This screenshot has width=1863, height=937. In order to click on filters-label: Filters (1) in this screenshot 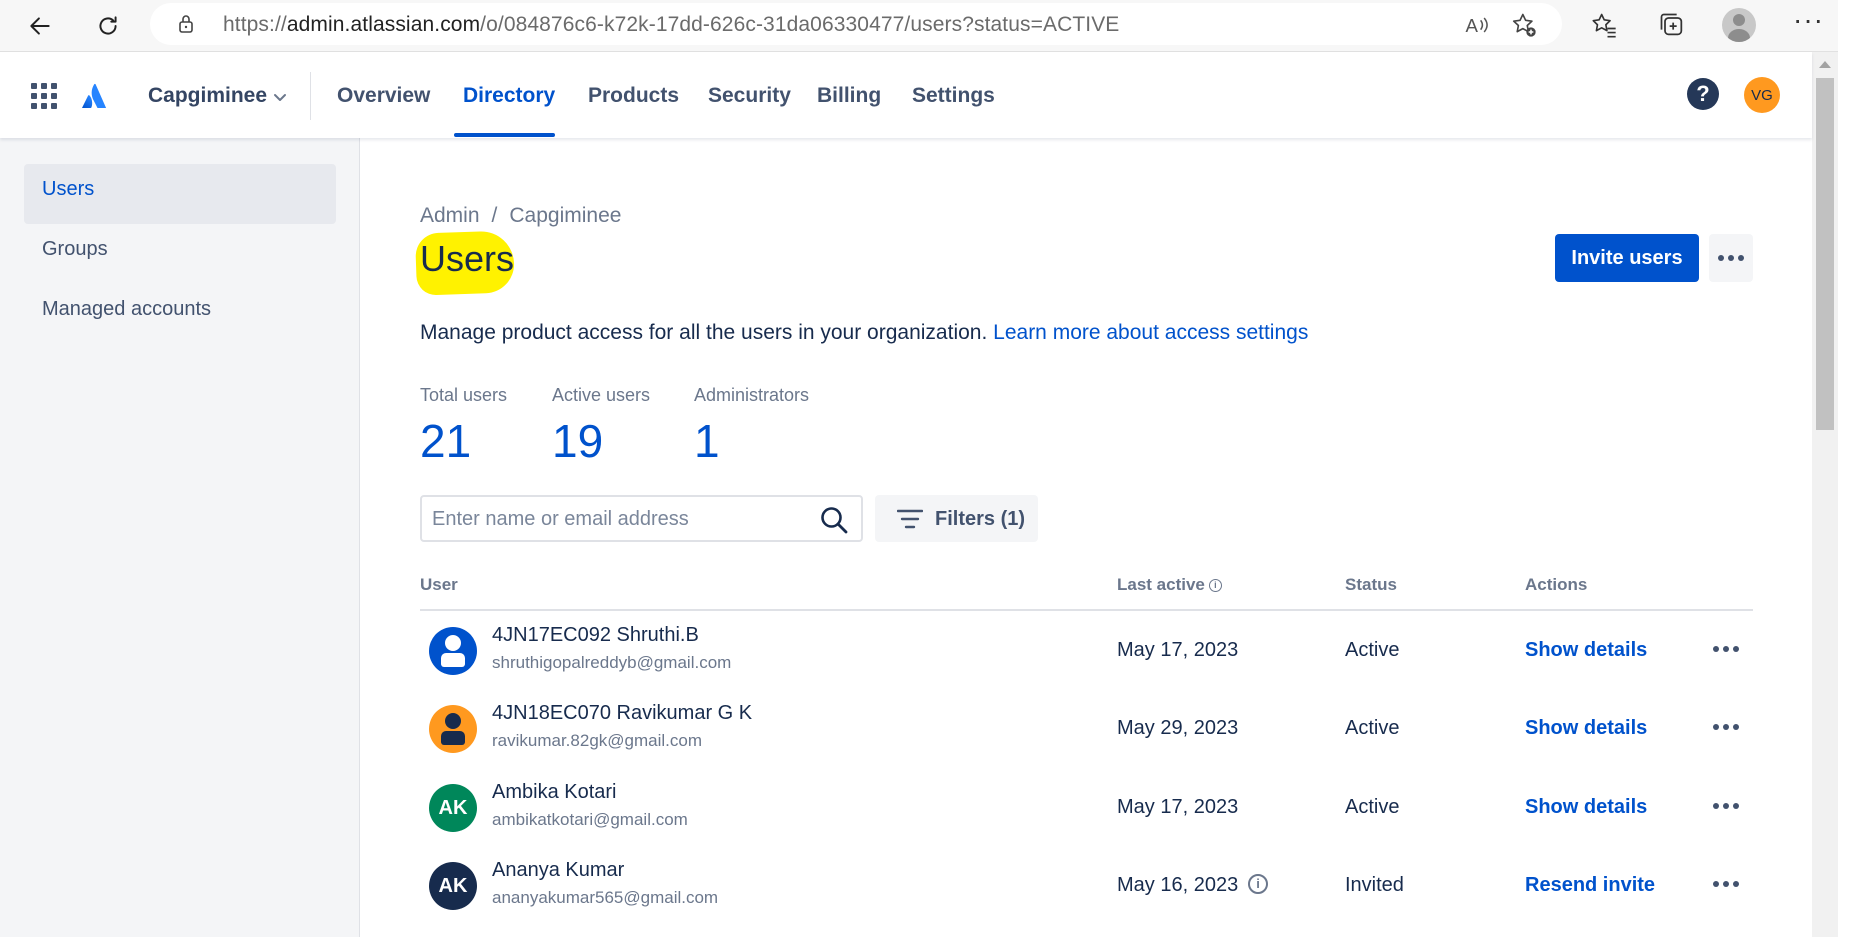, I will do `click(980, 519)`.